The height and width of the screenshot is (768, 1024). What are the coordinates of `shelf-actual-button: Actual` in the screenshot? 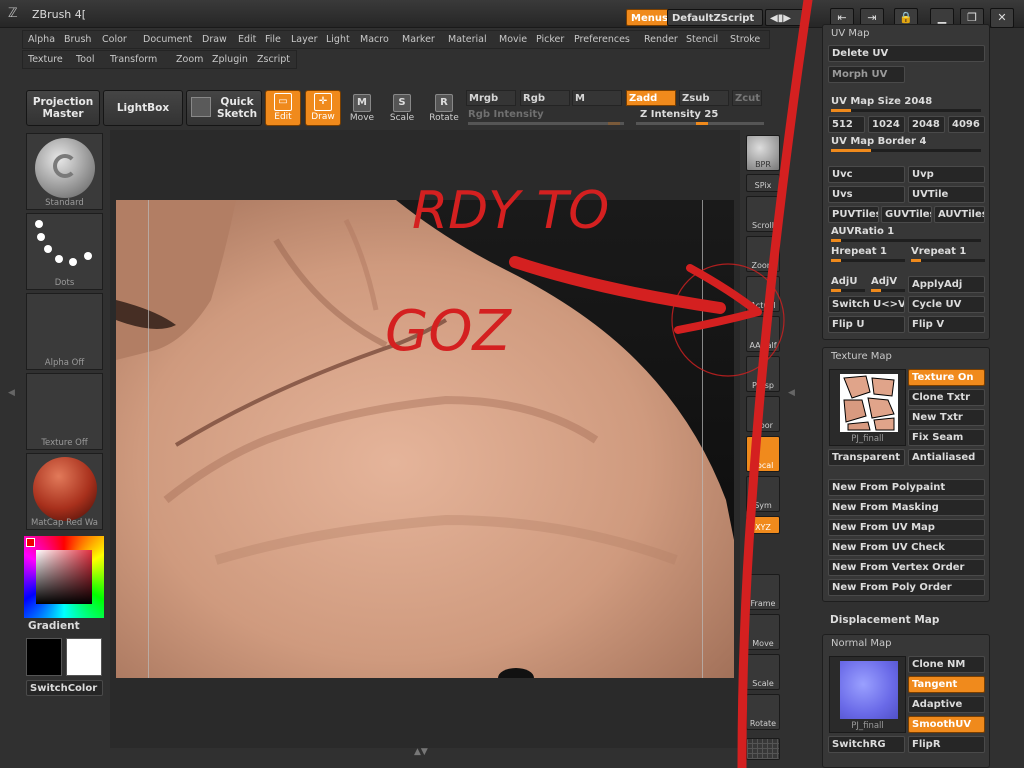 It's located at (763, 294).